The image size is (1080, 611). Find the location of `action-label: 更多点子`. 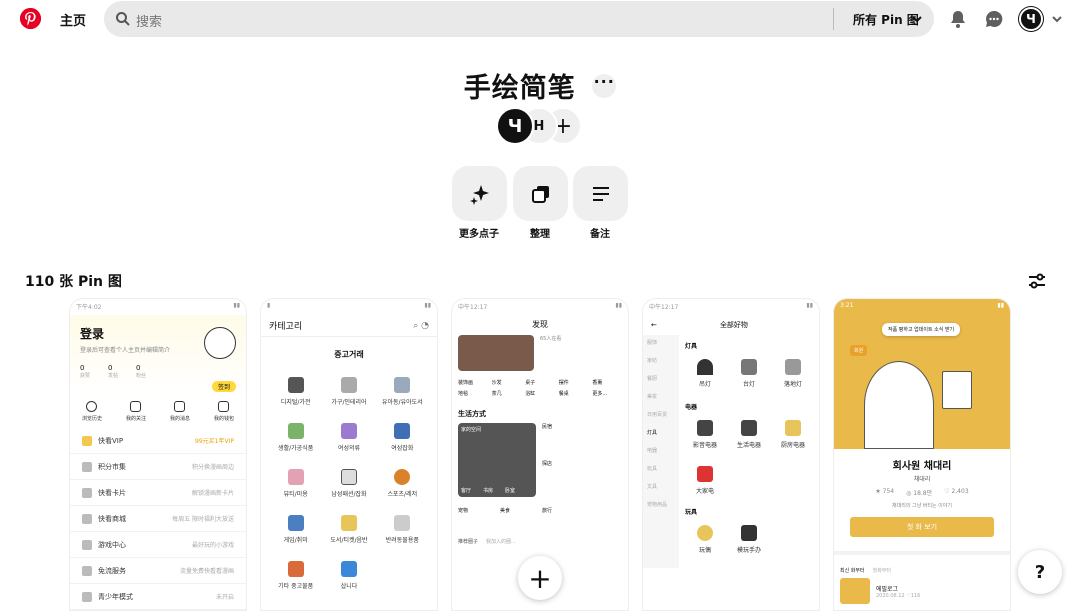

action-label: 更多点子 is located at coordinates (479, 234).